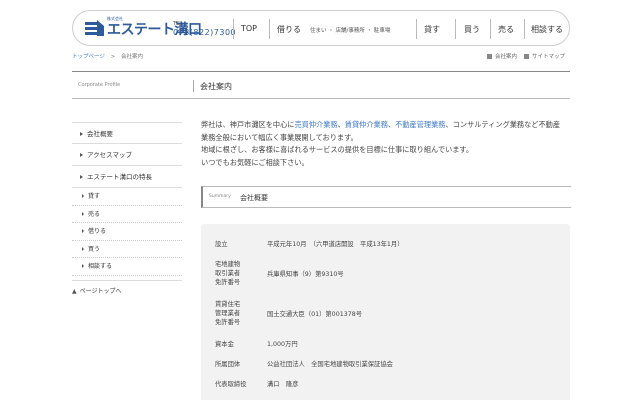  What do you see at coordinates (248, 124) in the screenshot?
I see `intro-text-segment: 弊社は、神戸市灘区を中心に` at bounding box center [248, 124].